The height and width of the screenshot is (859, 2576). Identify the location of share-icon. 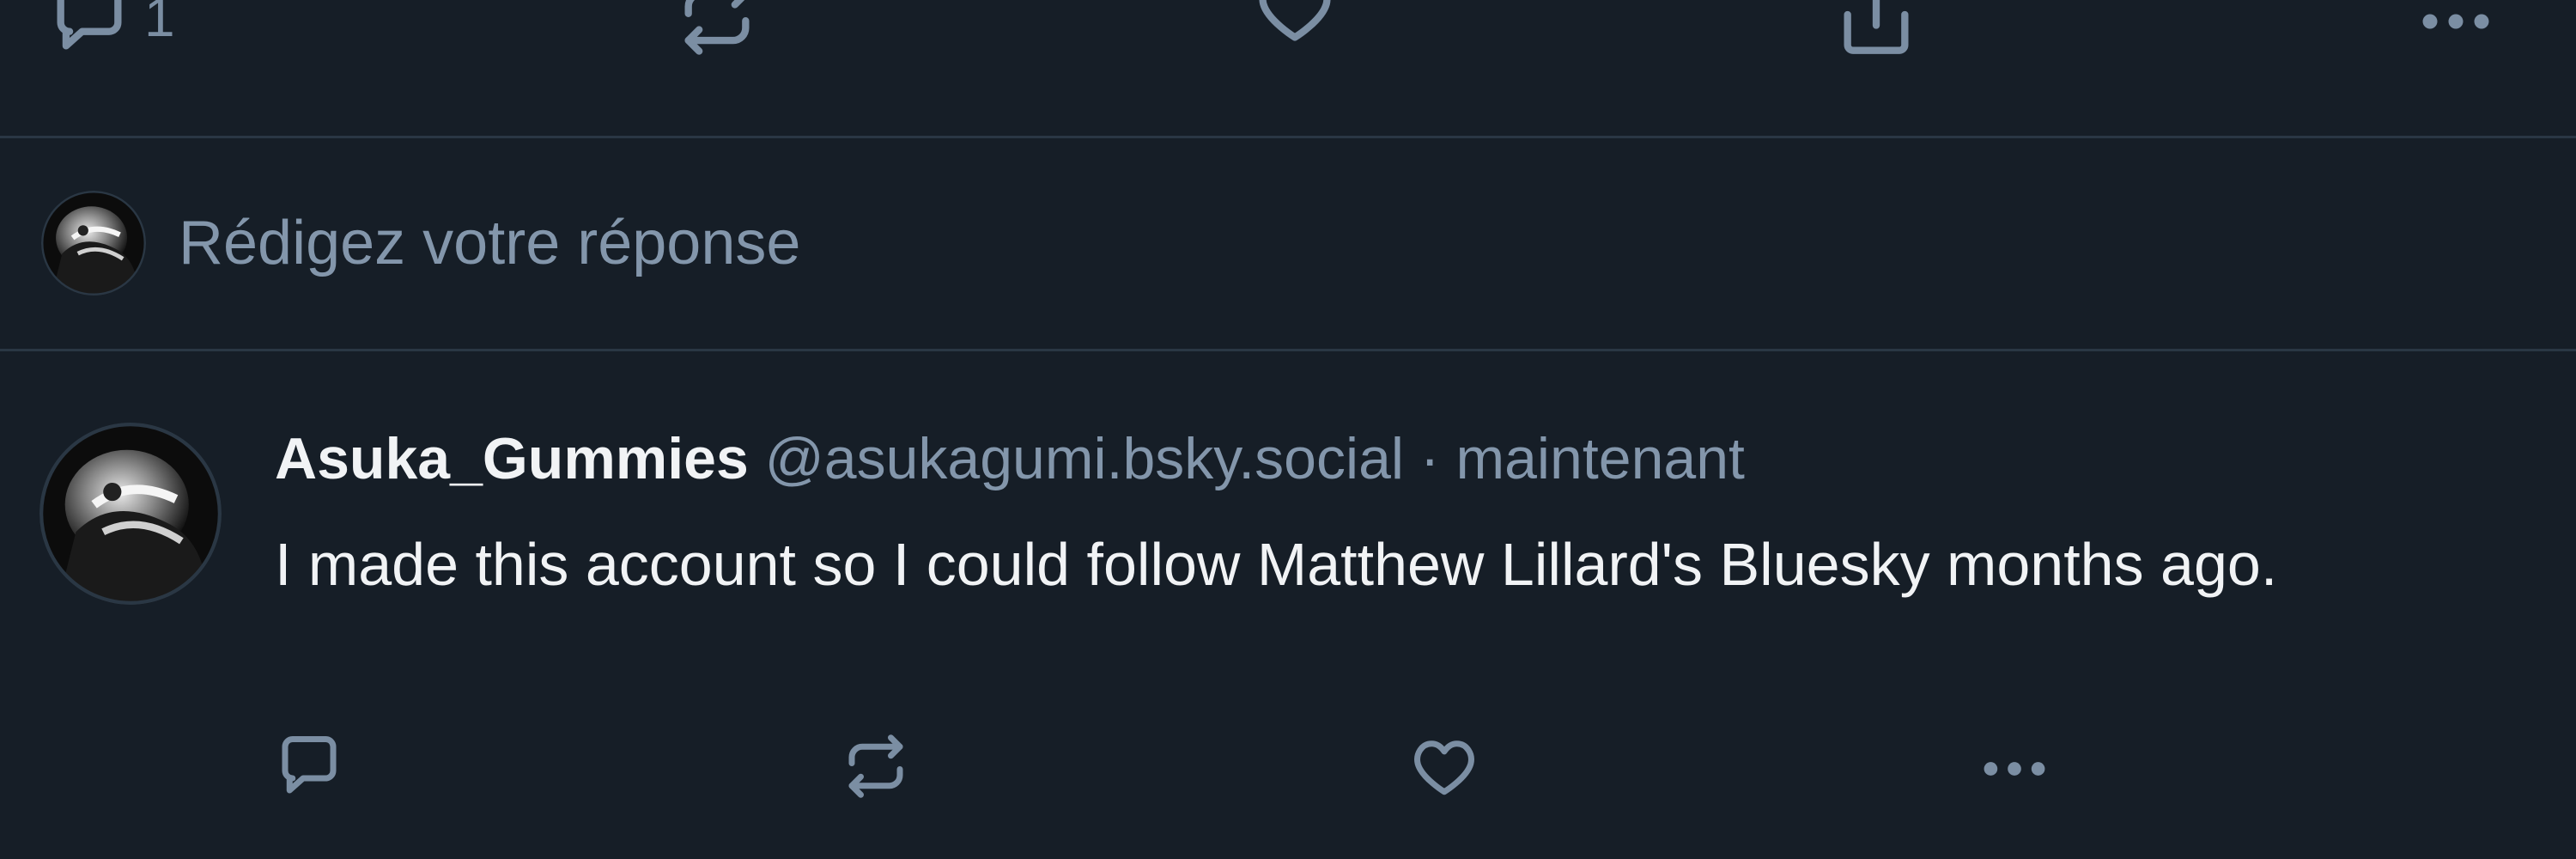
(1876, 31).